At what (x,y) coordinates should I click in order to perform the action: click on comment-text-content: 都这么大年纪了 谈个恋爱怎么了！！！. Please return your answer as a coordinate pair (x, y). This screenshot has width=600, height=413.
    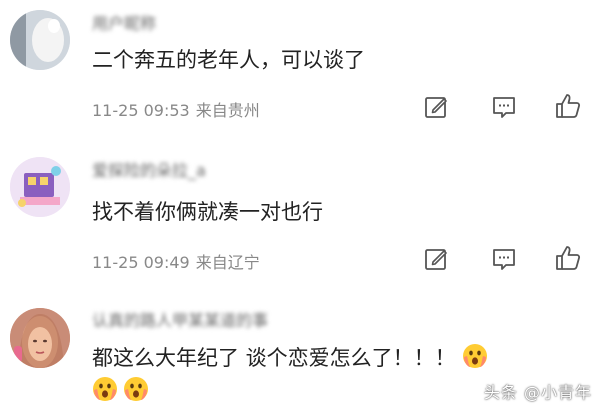
    Looking at the image, I should click on (274, 358).